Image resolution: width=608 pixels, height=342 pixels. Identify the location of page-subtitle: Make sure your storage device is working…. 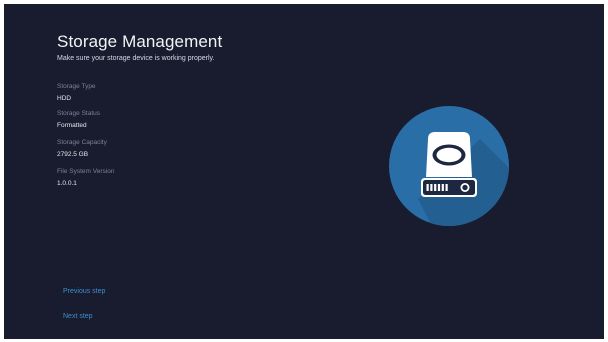
(136, 58).